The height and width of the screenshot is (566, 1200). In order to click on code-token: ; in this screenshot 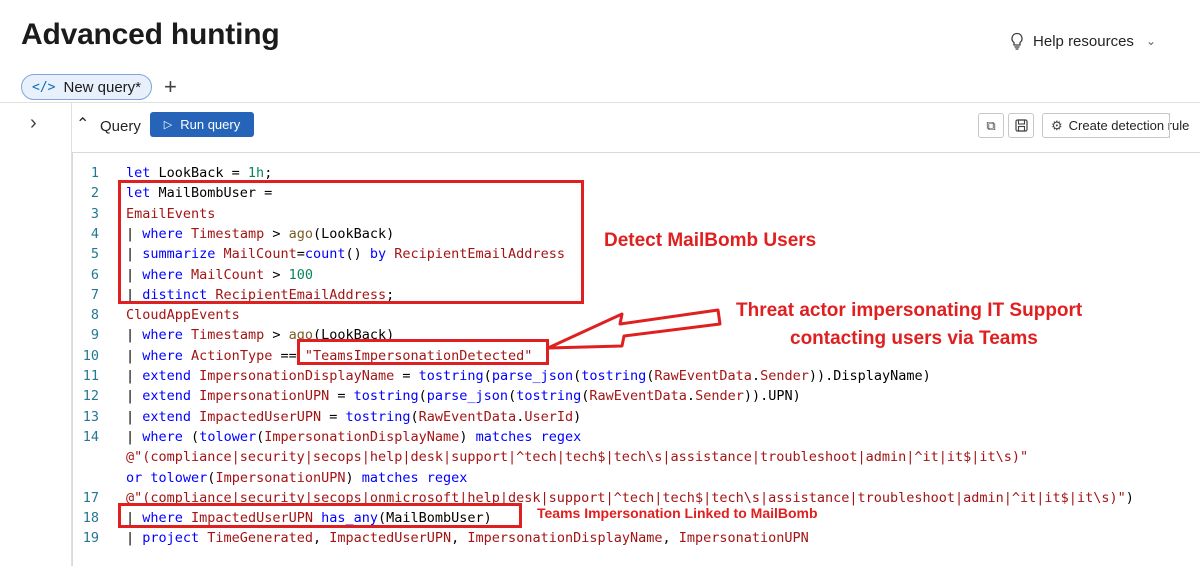, I will do `click(268, 173)`.